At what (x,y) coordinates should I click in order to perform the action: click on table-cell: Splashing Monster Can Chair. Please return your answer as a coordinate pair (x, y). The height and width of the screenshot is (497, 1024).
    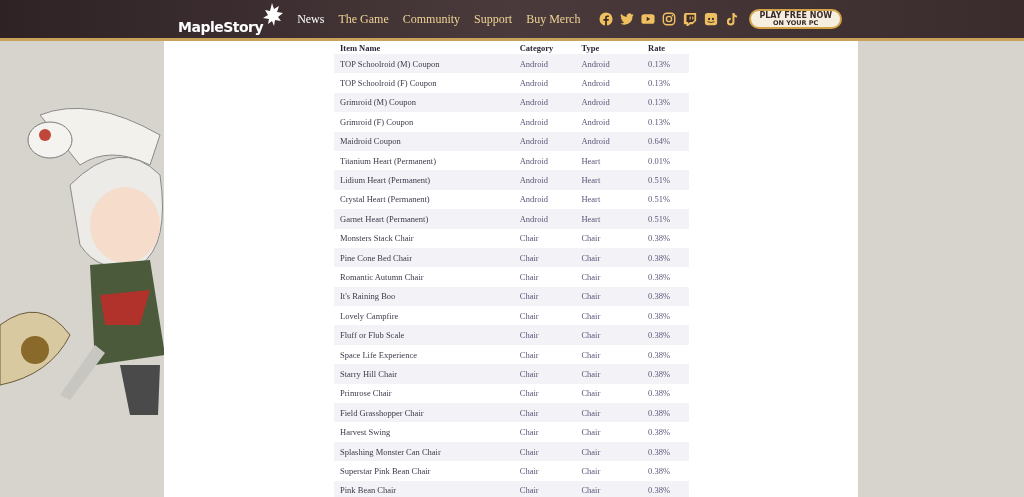
    Looking at the image, I should click on (424, 451).